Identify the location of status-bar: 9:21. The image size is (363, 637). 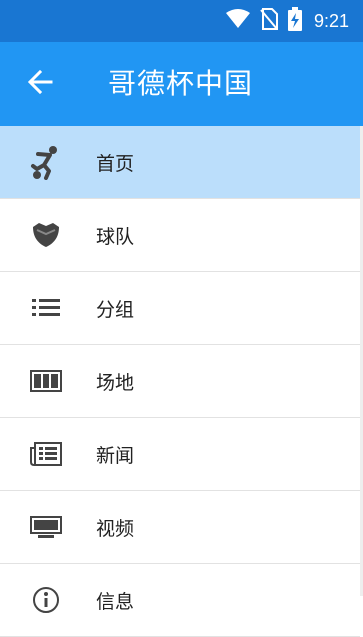
(181, 21).